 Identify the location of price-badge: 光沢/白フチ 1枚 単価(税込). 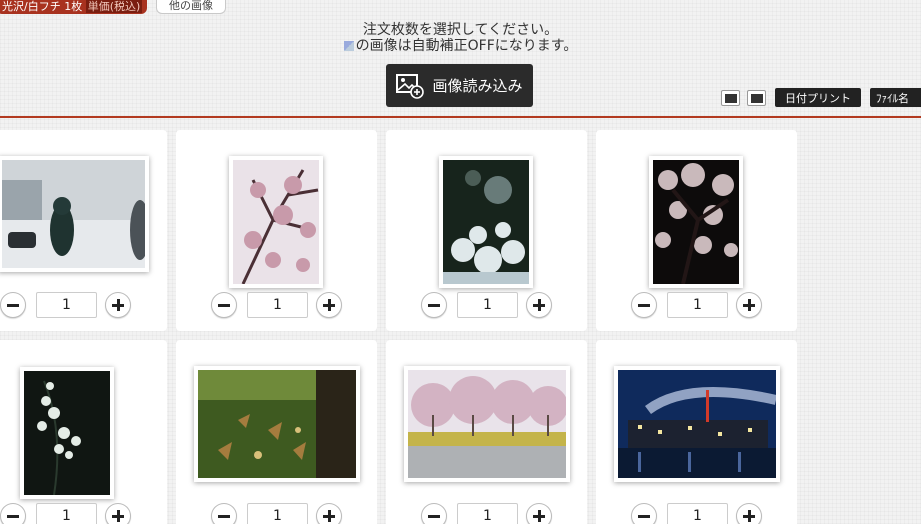
(73, 7).